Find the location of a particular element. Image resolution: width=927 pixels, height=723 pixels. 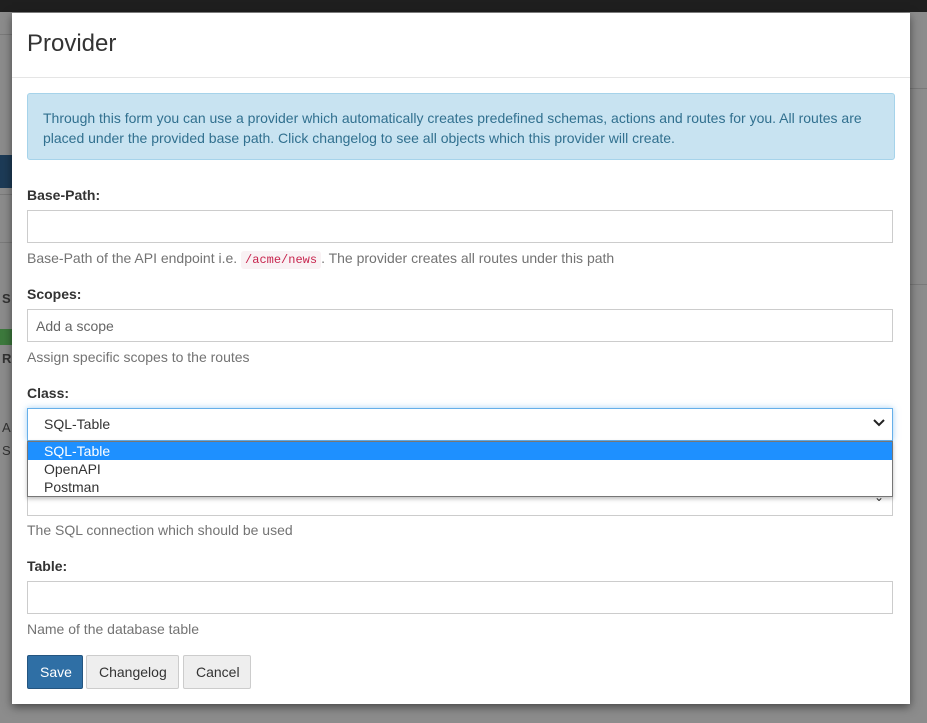

scopes-help: Assign specific scopes to the routes is located at coordinates (138, 357).